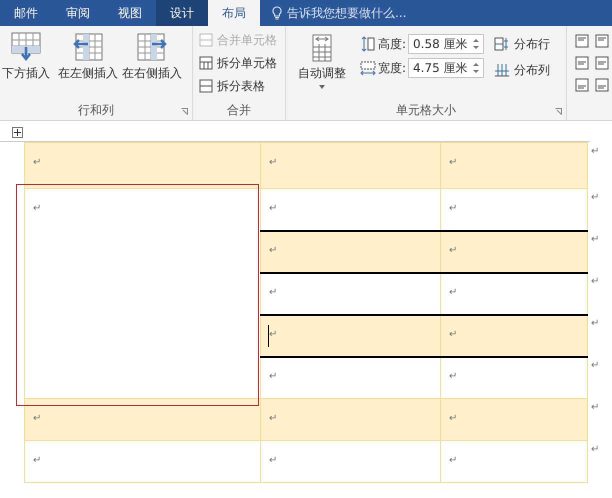  I want to click on height-label: 高度:, so click(392, 44).